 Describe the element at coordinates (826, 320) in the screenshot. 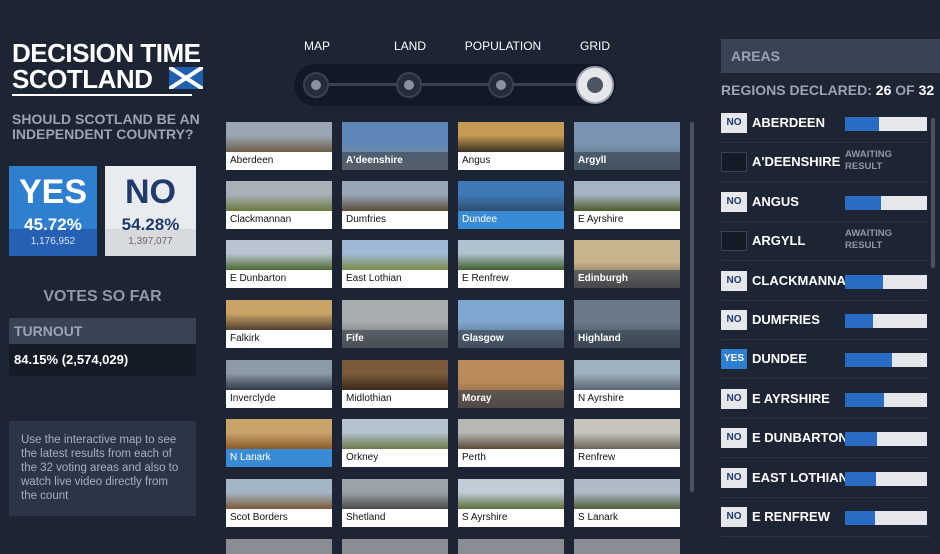

I see `area-row: NO DUMFRIES` at that location.